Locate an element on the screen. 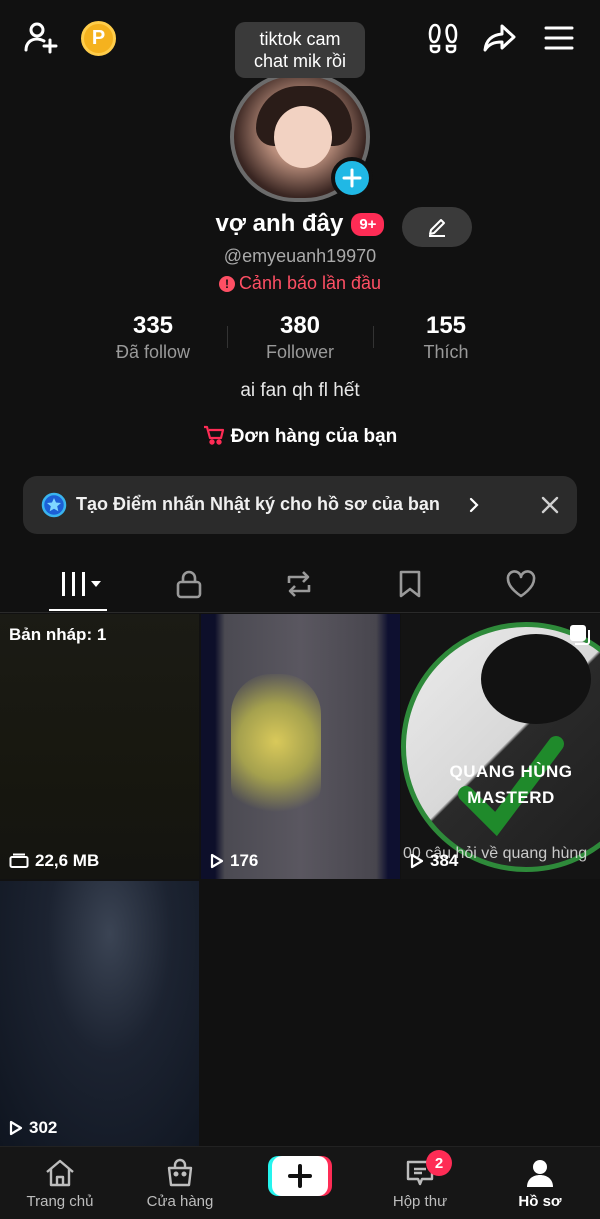 The height and width of the screenshot is (1219, 600). tab-divider is located at coordinates (300, 612).